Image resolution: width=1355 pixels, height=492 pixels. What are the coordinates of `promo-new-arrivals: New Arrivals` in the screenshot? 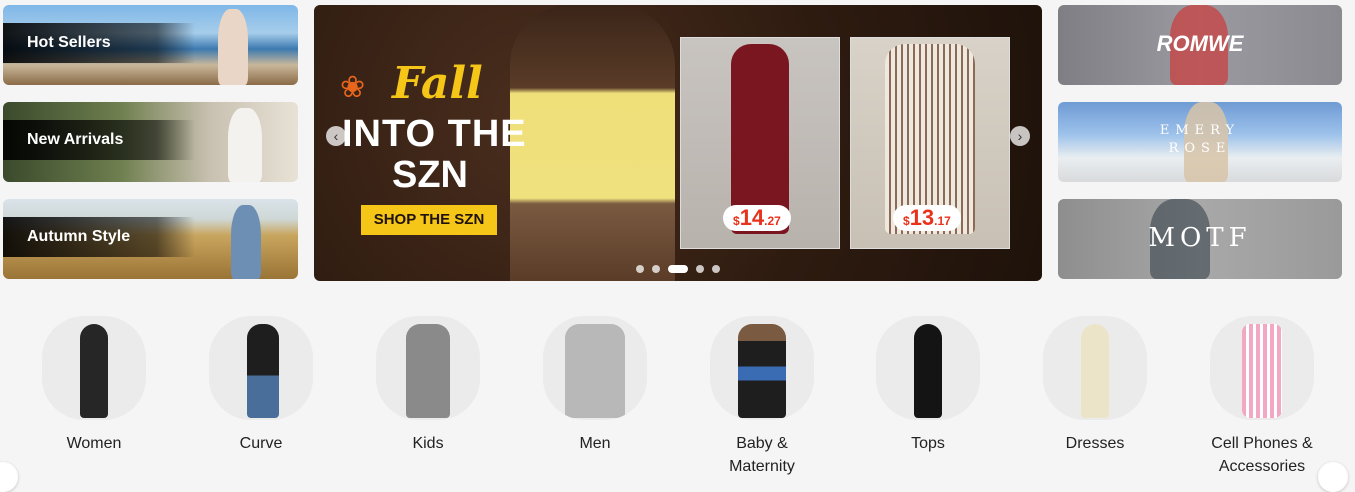 It's located at (150, 142).